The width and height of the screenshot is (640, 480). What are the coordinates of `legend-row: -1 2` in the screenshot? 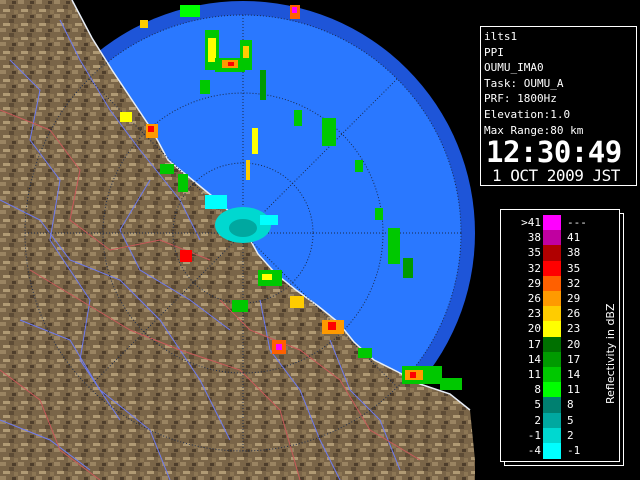 It's located at (560, 435).